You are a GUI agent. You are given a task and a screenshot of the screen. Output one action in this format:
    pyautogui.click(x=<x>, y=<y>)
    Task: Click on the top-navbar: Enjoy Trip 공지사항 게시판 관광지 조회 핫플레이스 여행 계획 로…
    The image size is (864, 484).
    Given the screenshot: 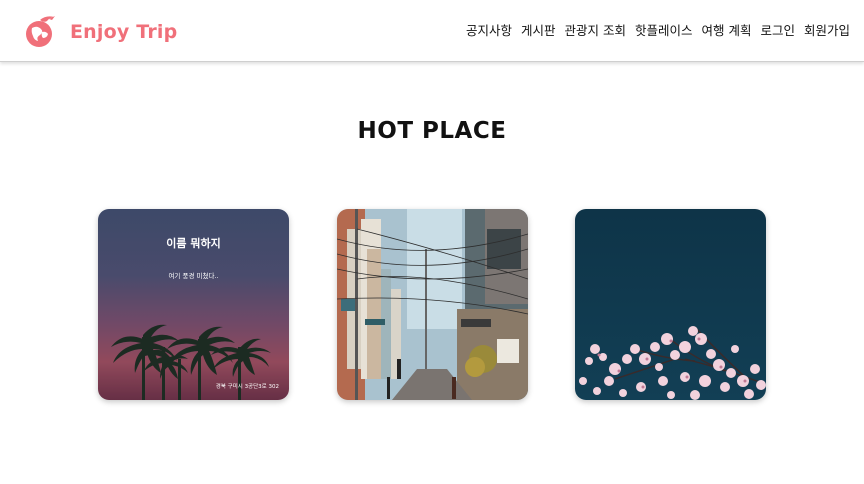 What is the action you would take?
    pyautogui.click(x=432, y=31)
    